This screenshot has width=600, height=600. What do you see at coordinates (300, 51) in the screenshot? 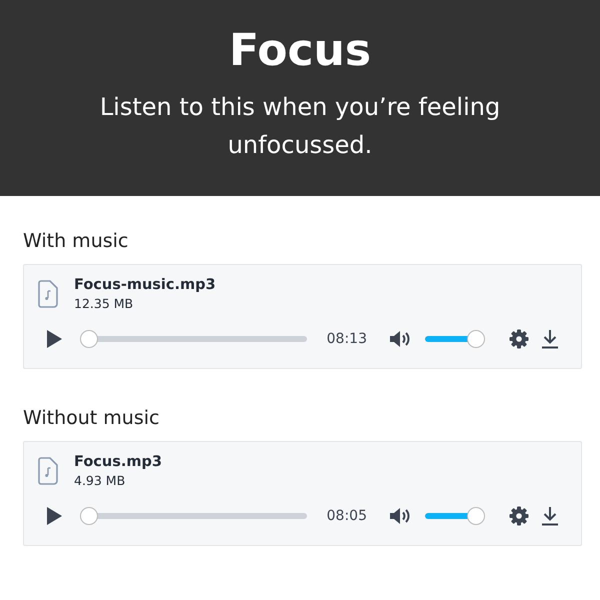
I see `page-title: Focus` at bounding box center [300, 51].